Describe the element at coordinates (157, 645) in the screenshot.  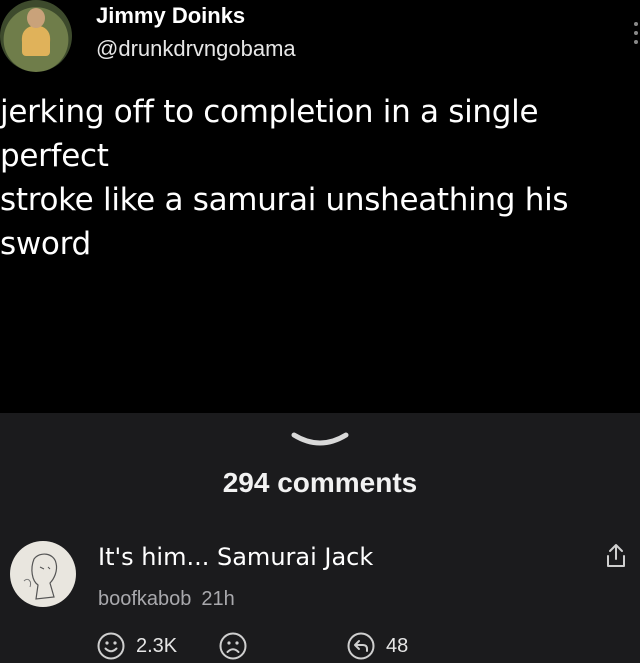
I see `like-count: 2.3K` at that location.